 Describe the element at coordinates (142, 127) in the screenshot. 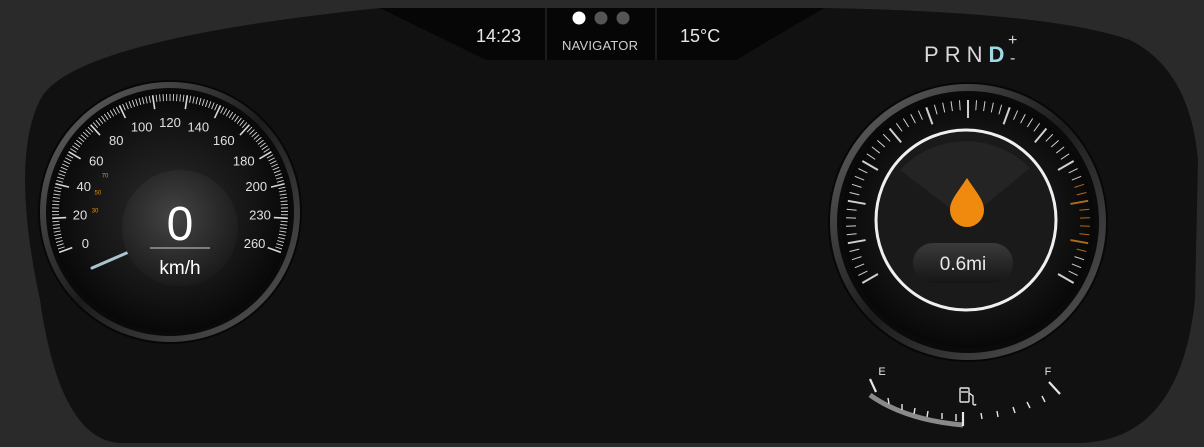

I see `speedometer-scale-label: 100` at that location.